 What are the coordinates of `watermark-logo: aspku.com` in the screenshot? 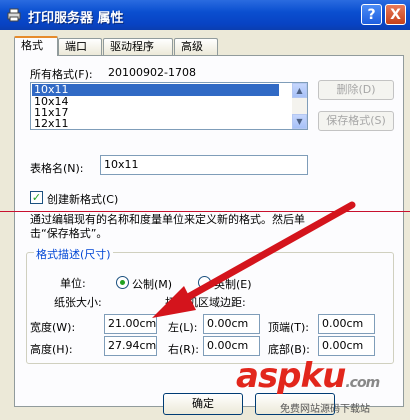 It's located at (308, 376).